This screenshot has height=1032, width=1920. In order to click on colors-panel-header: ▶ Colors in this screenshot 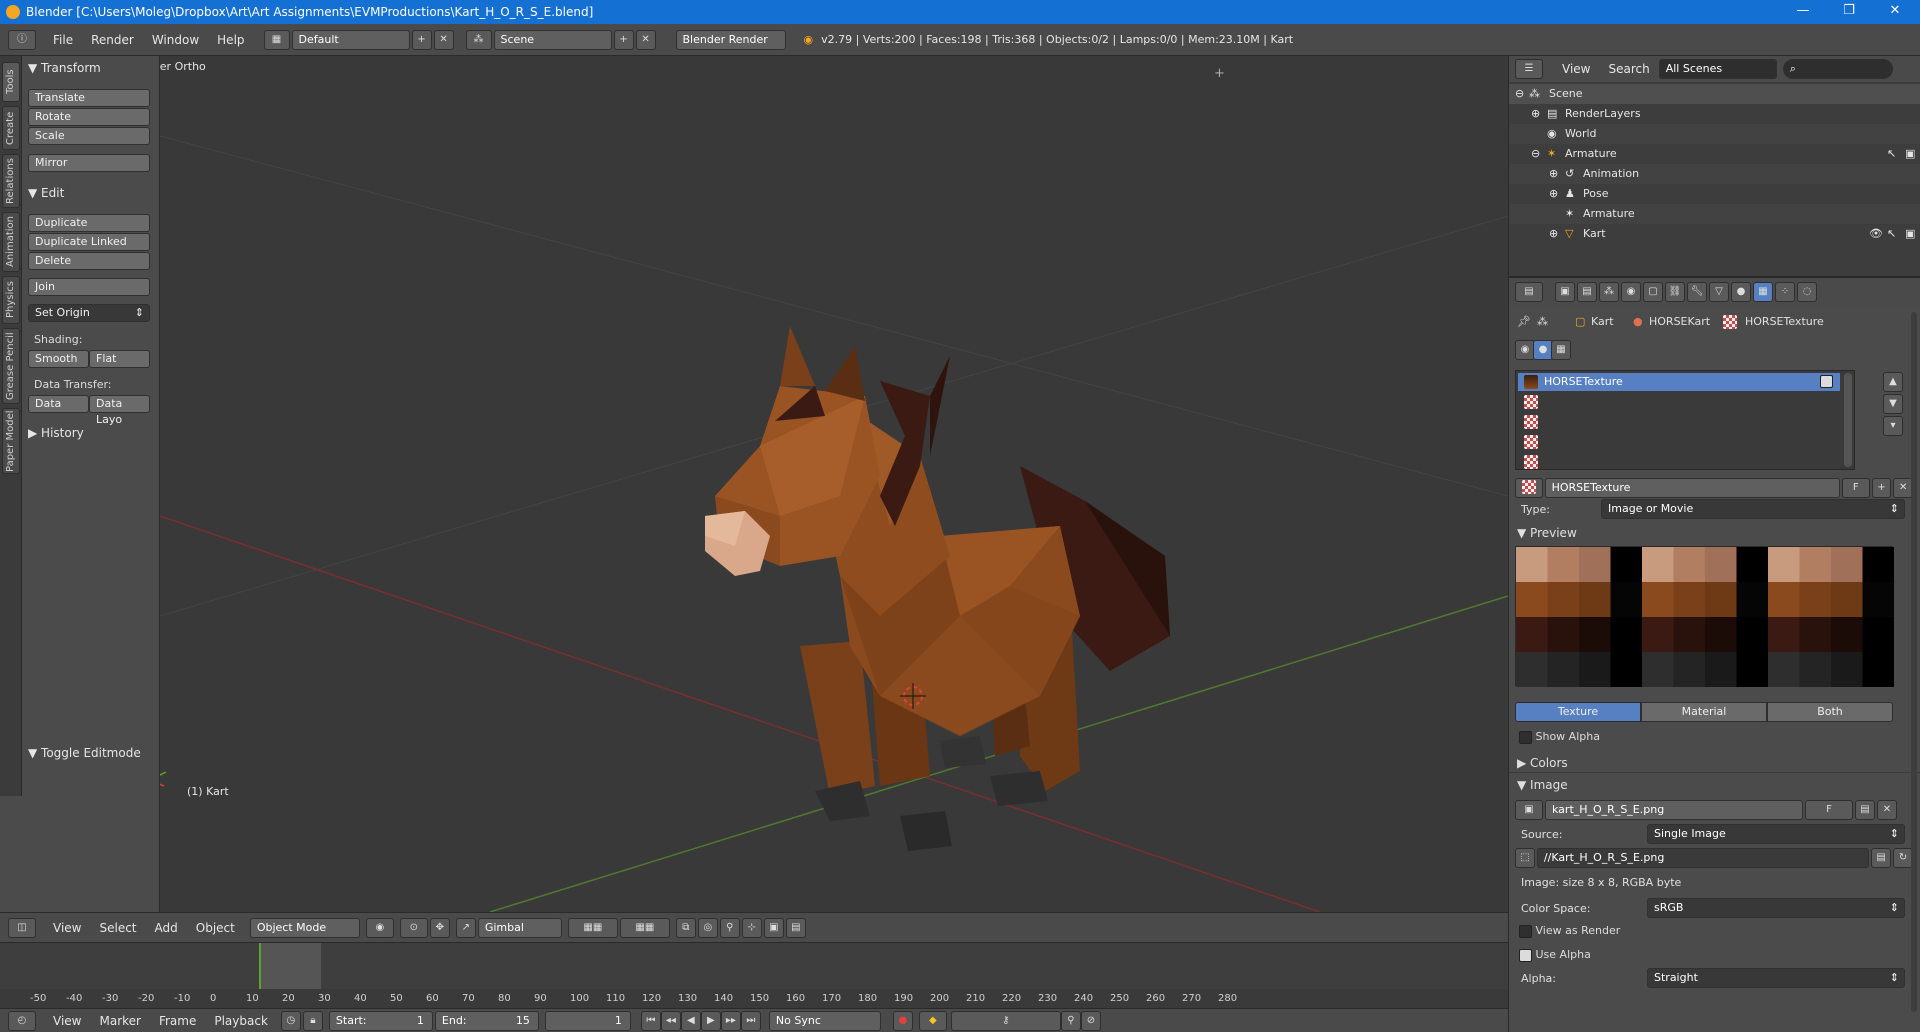, I will do `click(1542, 763)`.